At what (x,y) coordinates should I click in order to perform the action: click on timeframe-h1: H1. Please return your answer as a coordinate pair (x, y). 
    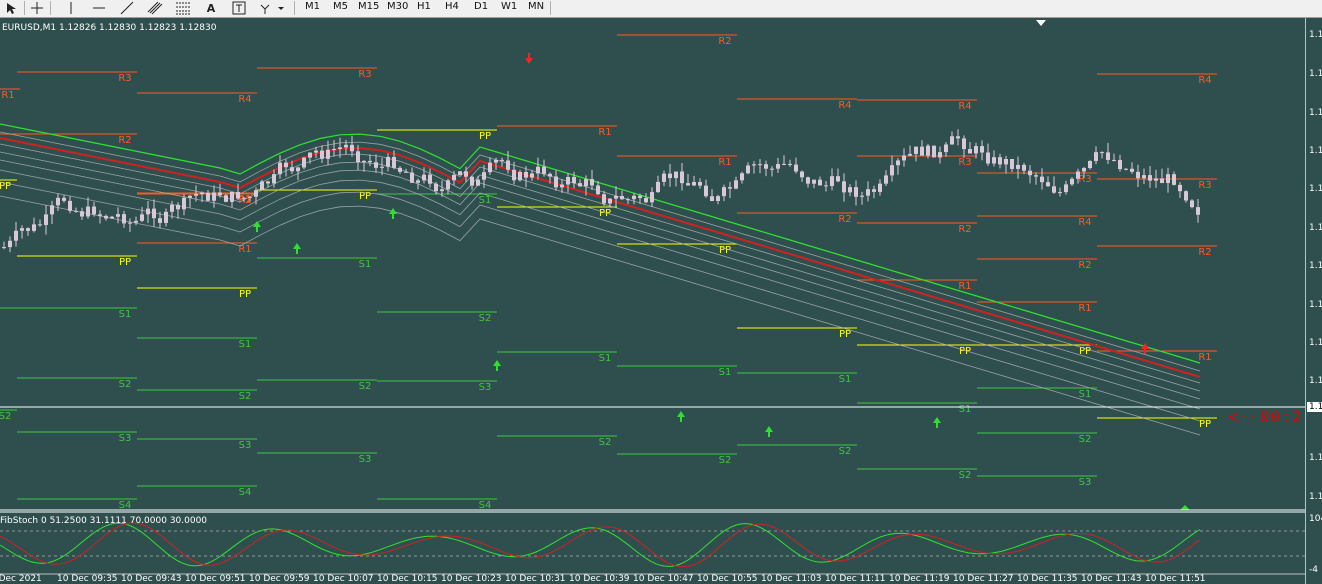
    Looking at the image, I should click on (424, 8).